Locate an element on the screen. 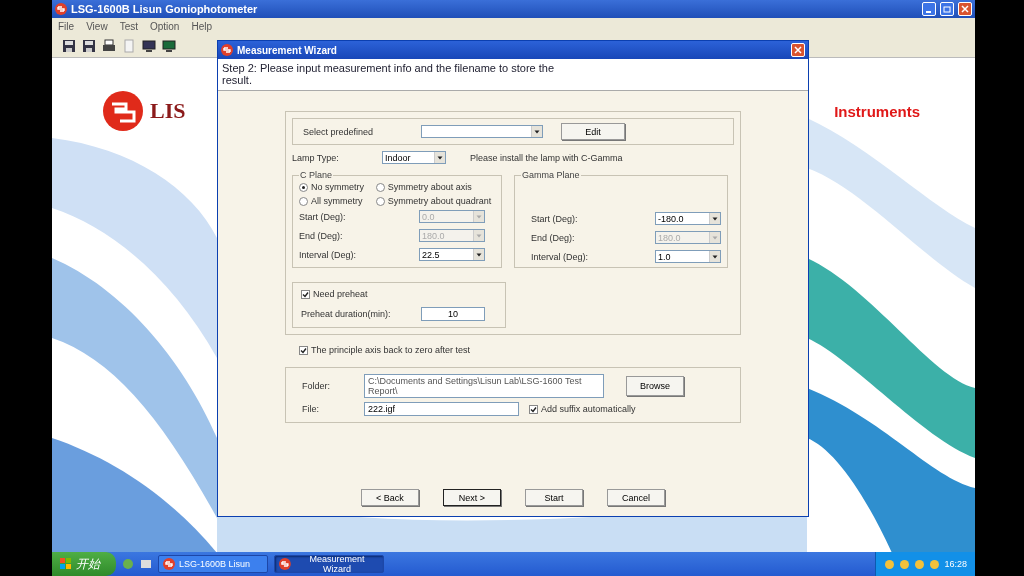  logo-icon is located at coordinates (123, 111).